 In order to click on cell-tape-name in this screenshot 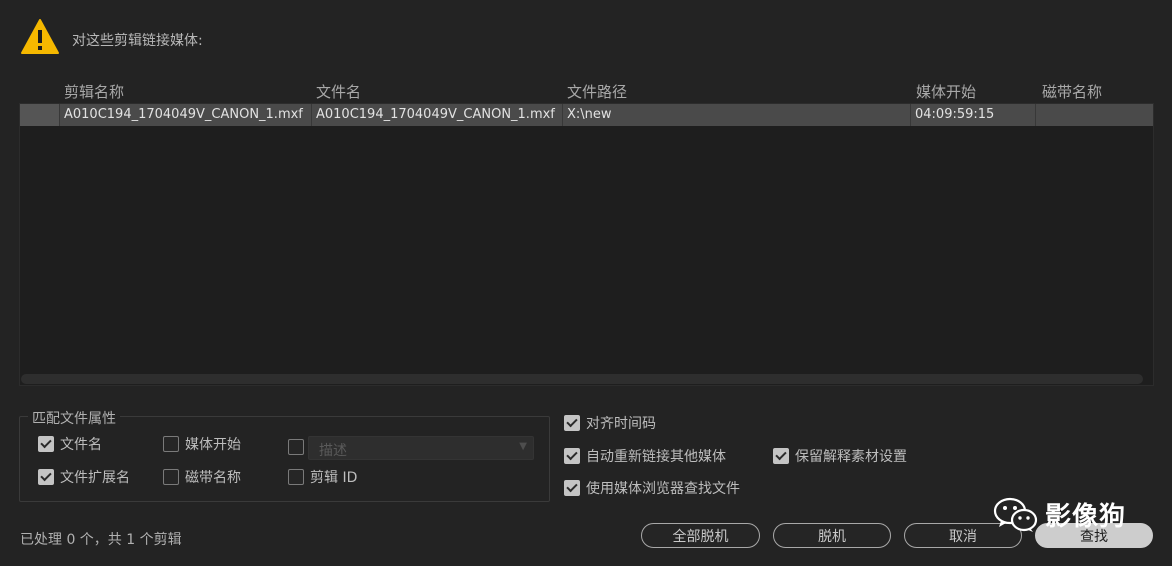, I will do `click(1094, 115)`.